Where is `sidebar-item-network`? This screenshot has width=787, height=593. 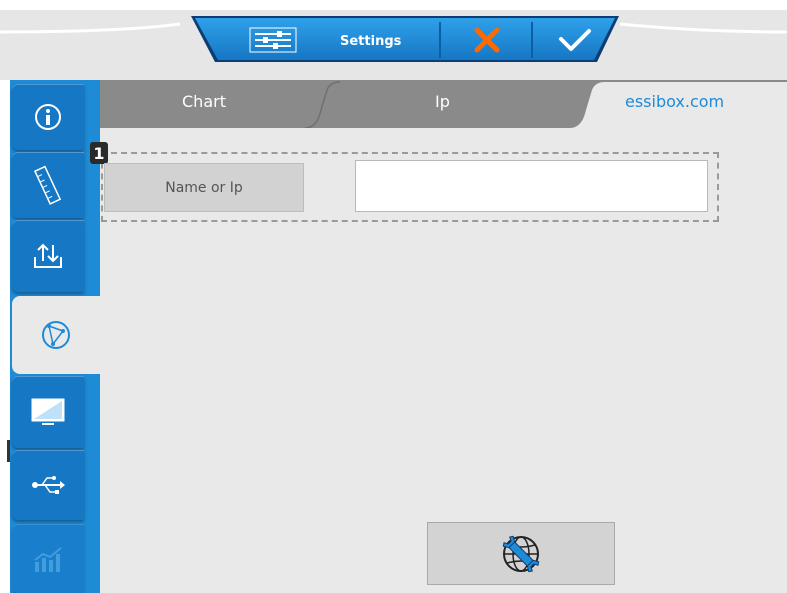 sidebar-item-network is located at coordinates (56, 335).